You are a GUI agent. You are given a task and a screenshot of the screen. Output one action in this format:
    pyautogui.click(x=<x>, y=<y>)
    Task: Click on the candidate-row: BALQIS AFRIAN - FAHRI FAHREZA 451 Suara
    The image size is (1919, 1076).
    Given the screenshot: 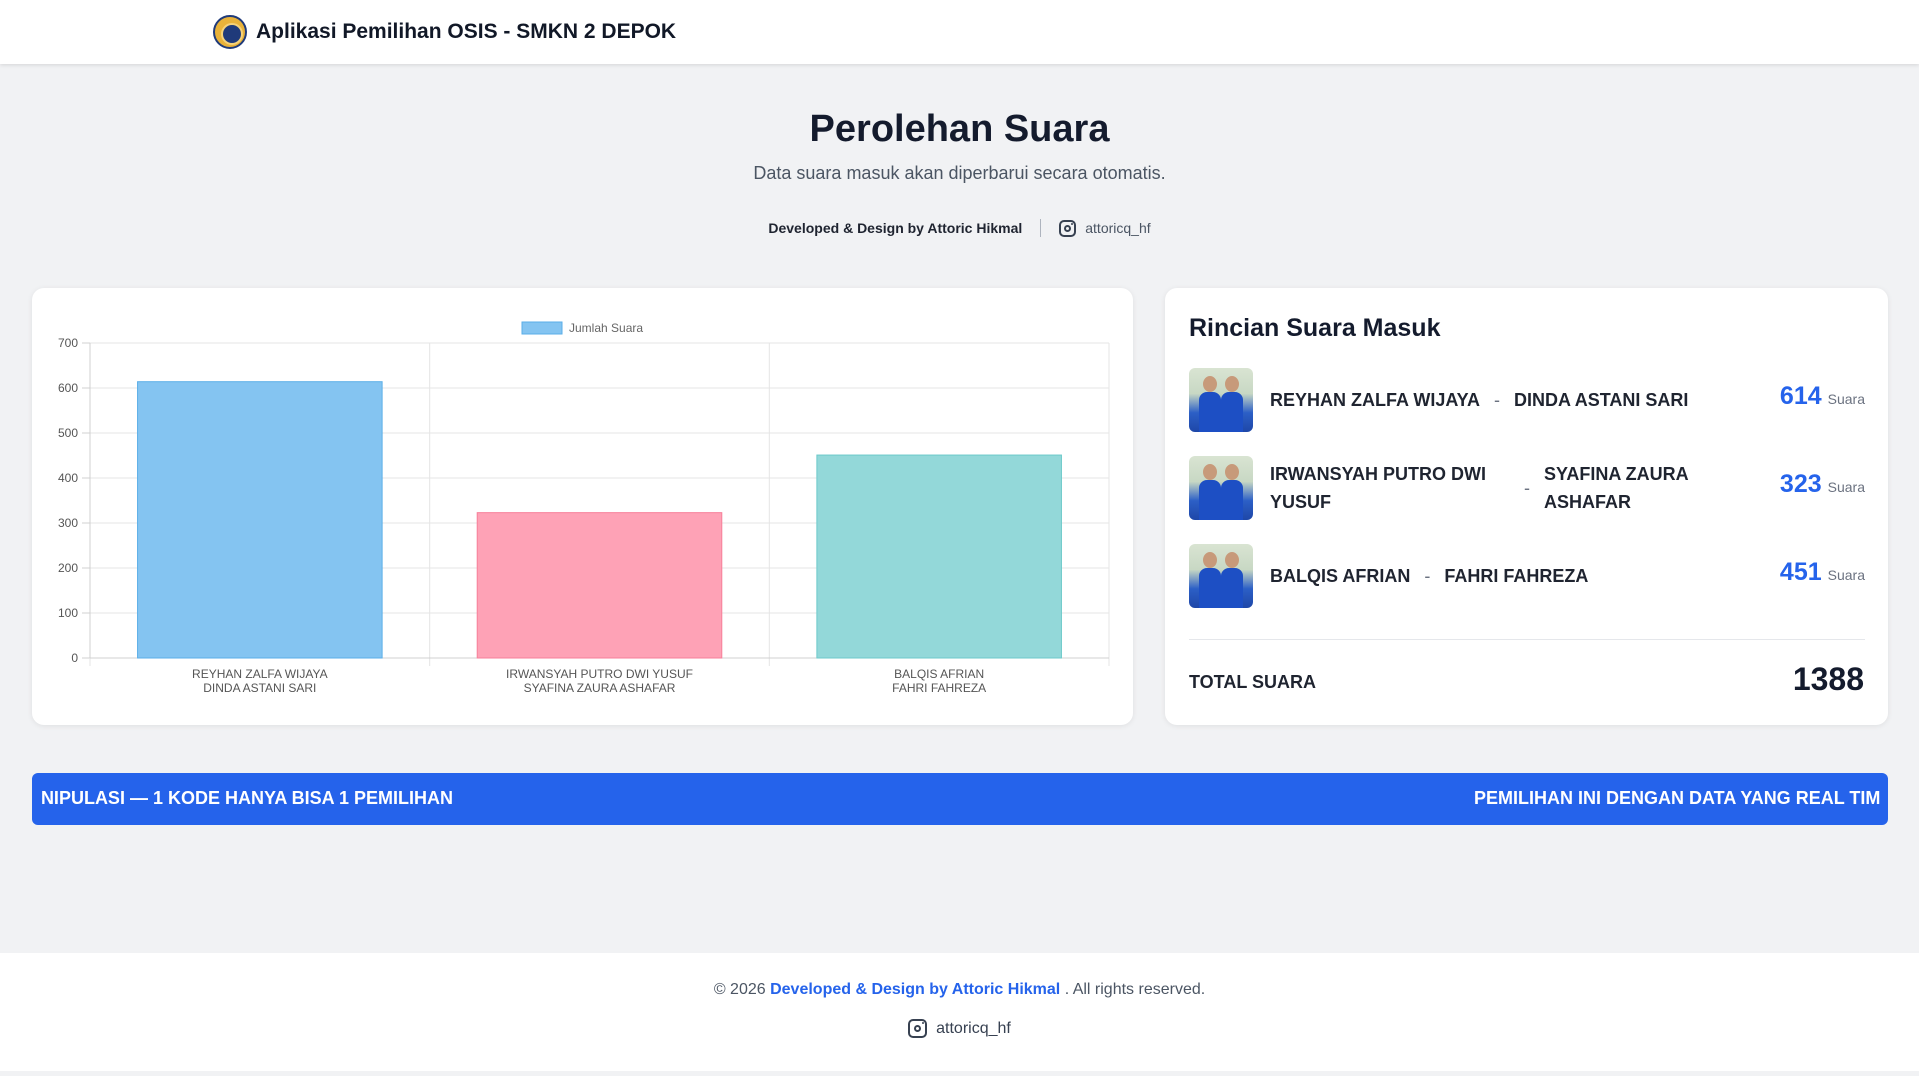 What is the action you would take?
    pyautogui.click(x=1527, y=576)
    